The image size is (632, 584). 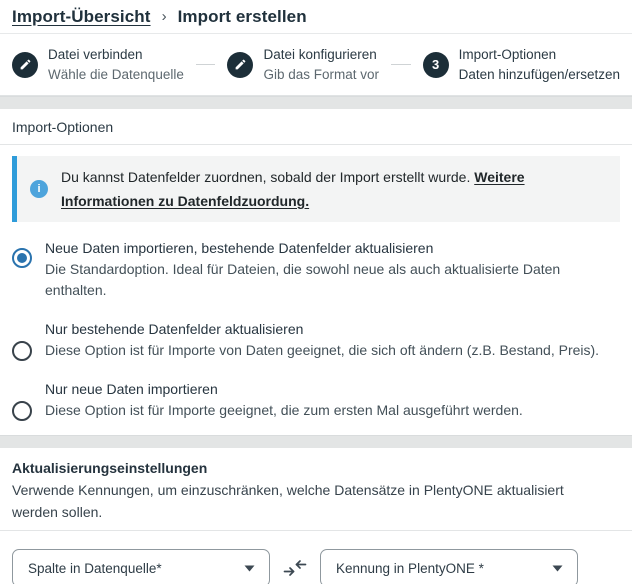 I want to click on select-value: Spalte in Datenquelle*, so click(x=95, y=568).